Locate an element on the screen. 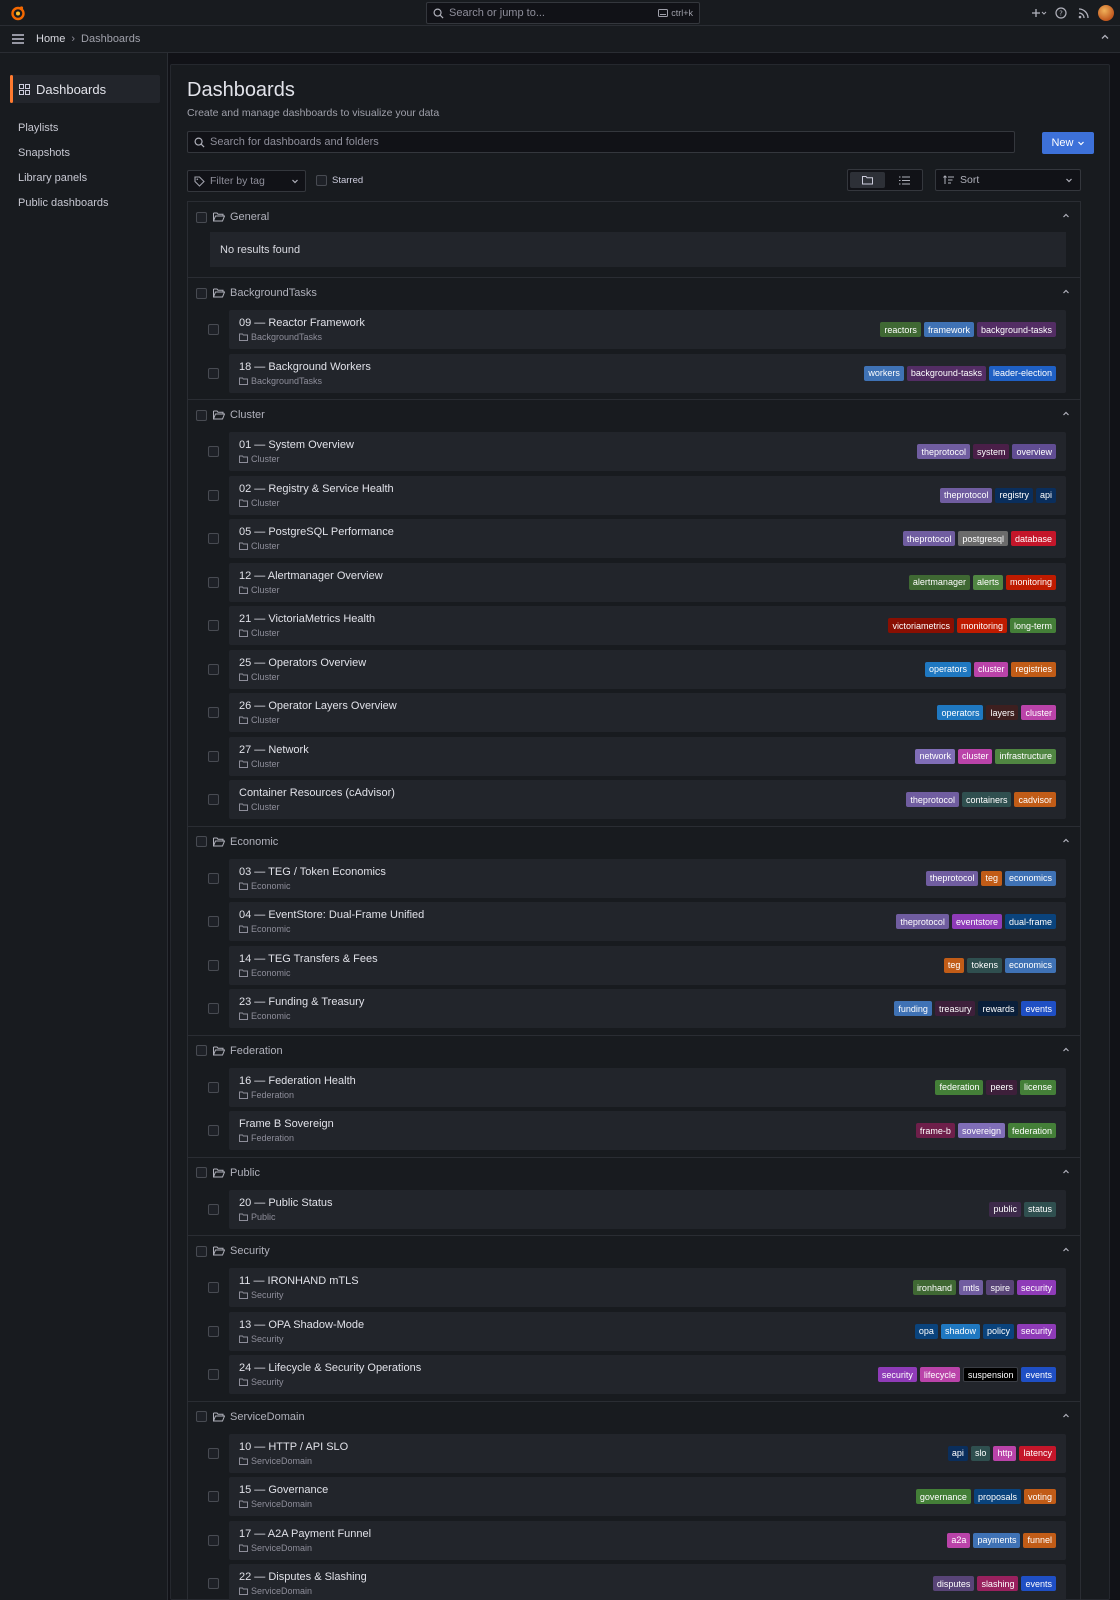  dashboard-title: 13 — OPA Shadow-Mode is located at coordinates (301, 1325).